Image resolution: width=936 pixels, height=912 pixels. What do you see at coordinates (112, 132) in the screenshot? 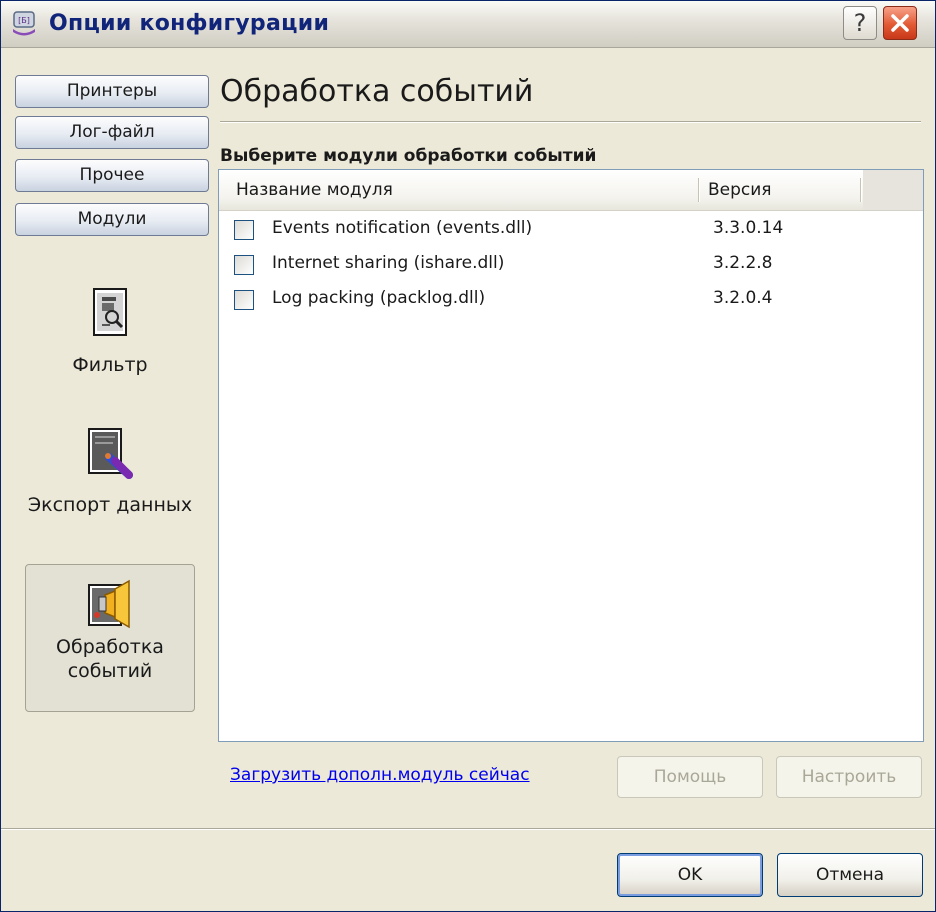
I see `nav-button-log-file: Лог-файл` at bounding box center [112, 132].